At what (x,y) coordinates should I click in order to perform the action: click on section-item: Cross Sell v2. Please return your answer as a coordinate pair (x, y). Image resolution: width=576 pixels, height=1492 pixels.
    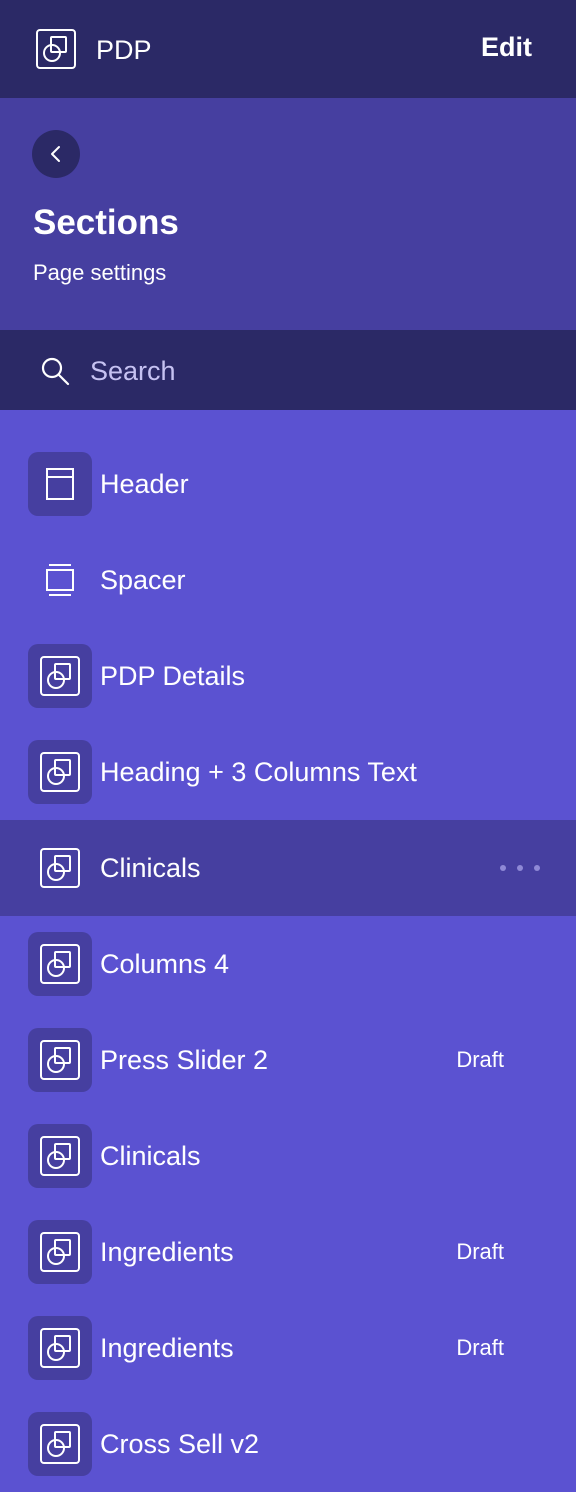
    Looking at the image, I should click on (288, 1444).